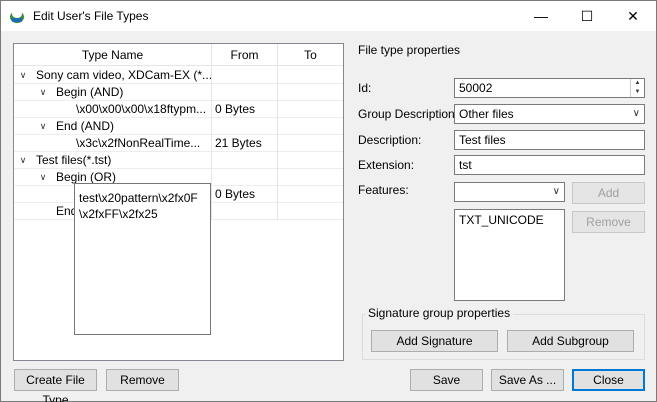  I want to click on id-label: Id:, so click(365, 88).